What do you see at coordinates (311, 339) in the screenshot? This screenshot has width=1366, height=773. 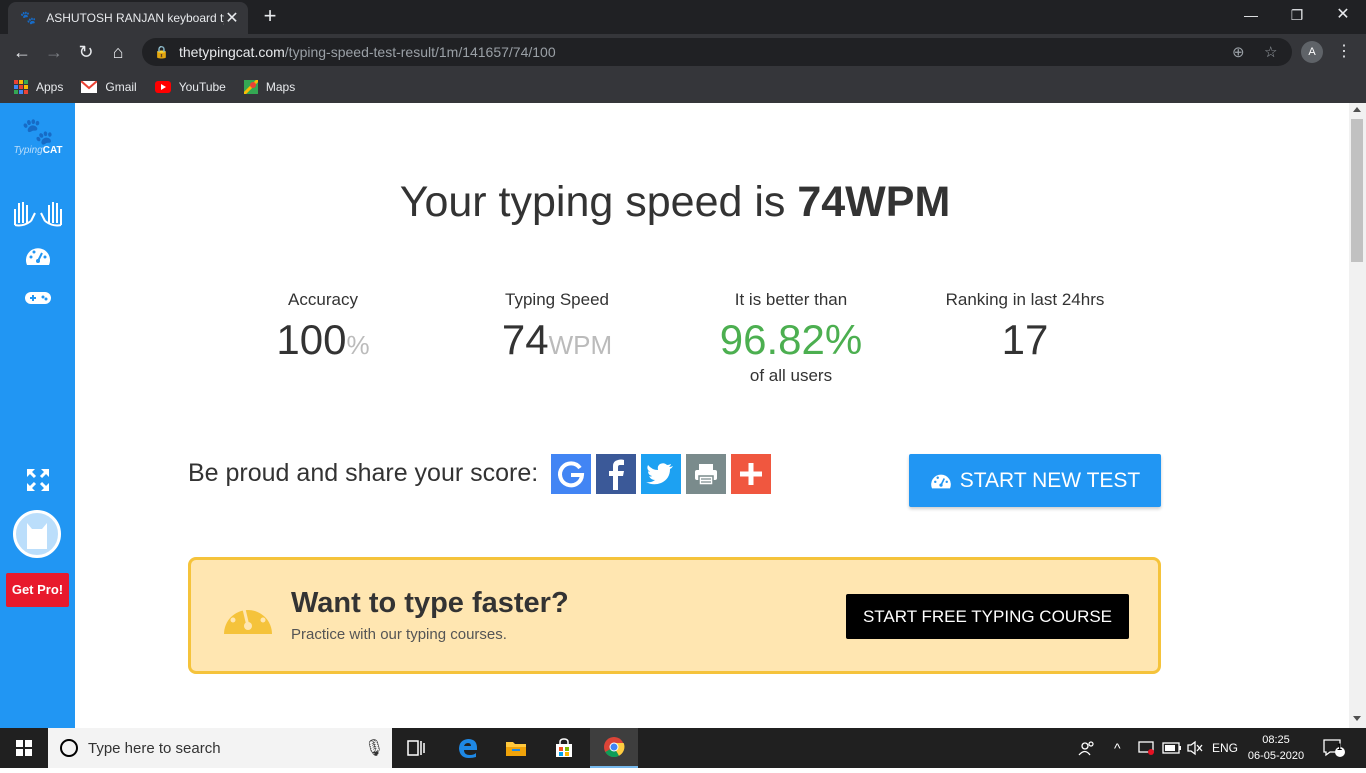 I see `stat-value: 100` at bounding box center [311, 339].